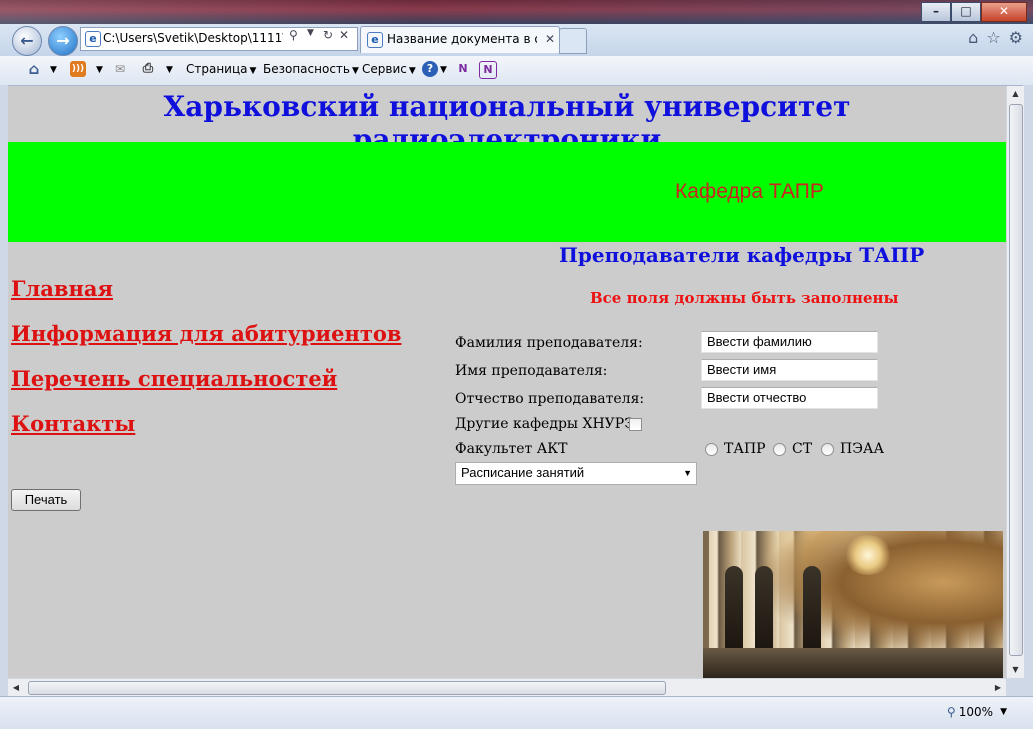  Describe the element at coordinates (789, 398) in the screenshot. I see `patronymic-input: Ввести отчество` at that location.